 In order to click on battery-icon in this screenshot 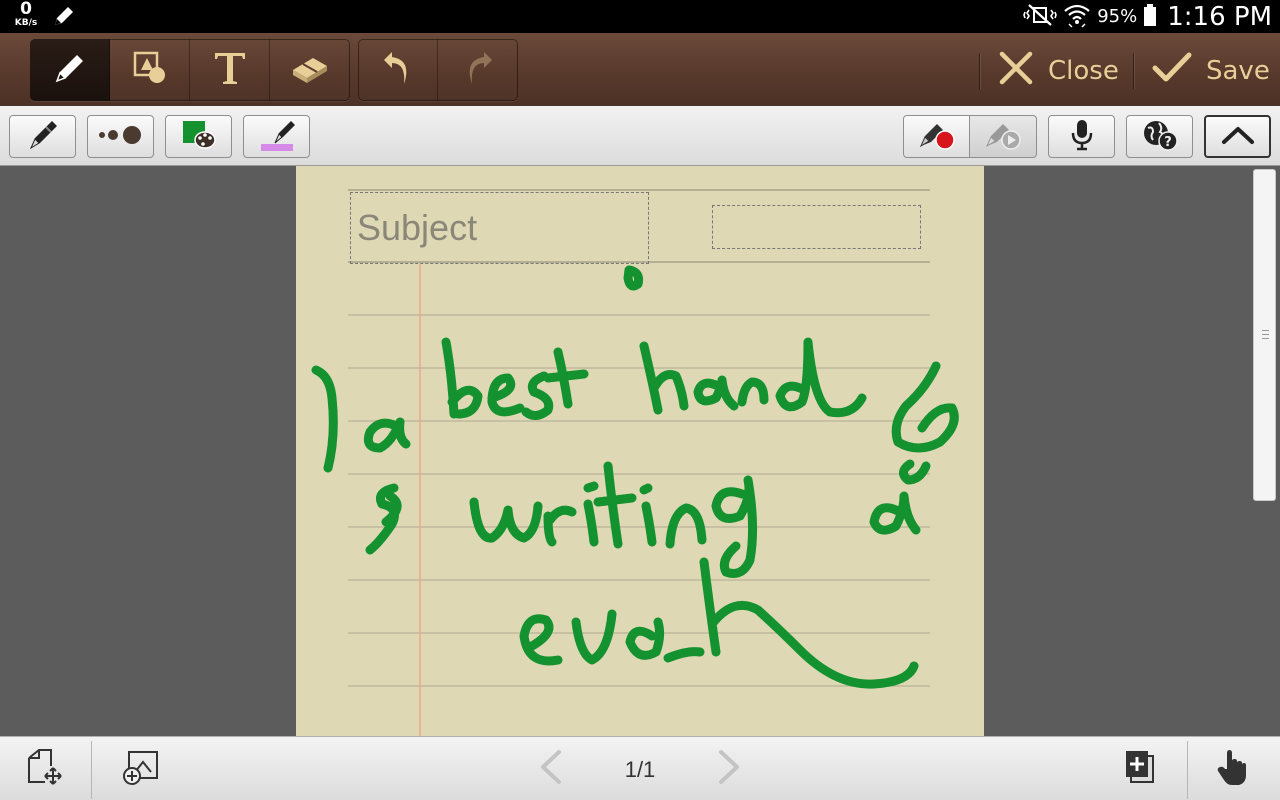, I will do `click(1150, 17)`.